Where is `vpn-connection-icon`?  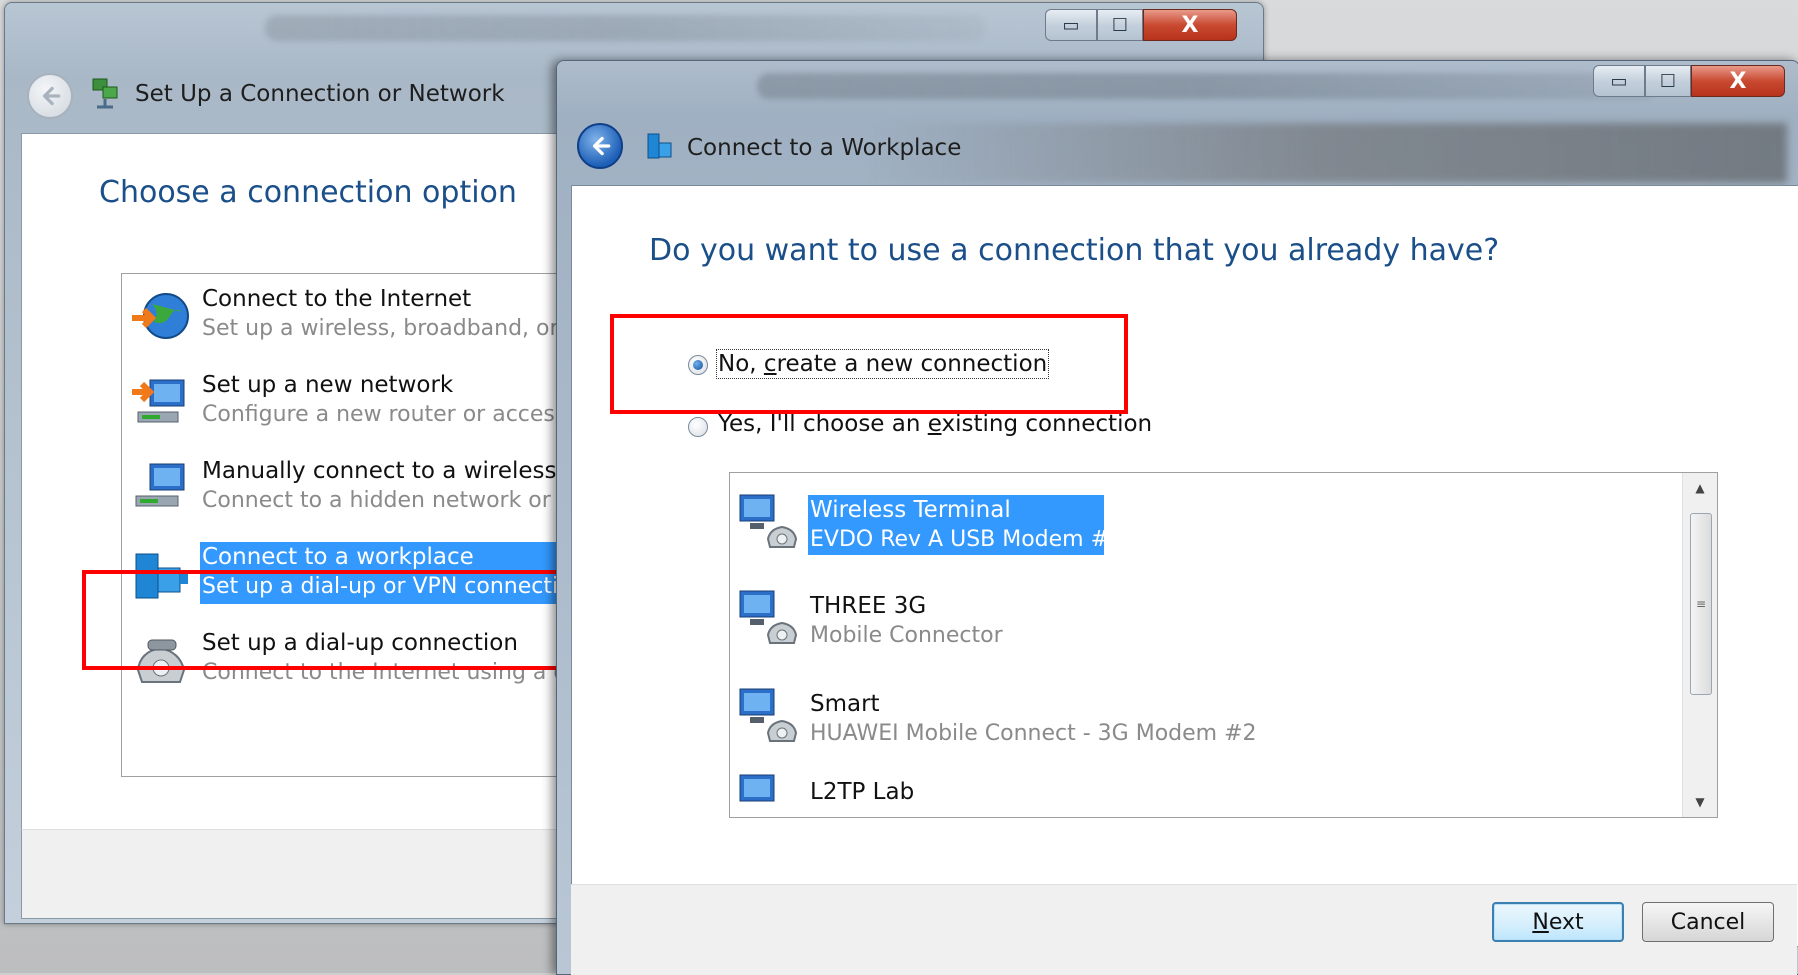
vpn-connection-icon is located at coordinates (769, 795).